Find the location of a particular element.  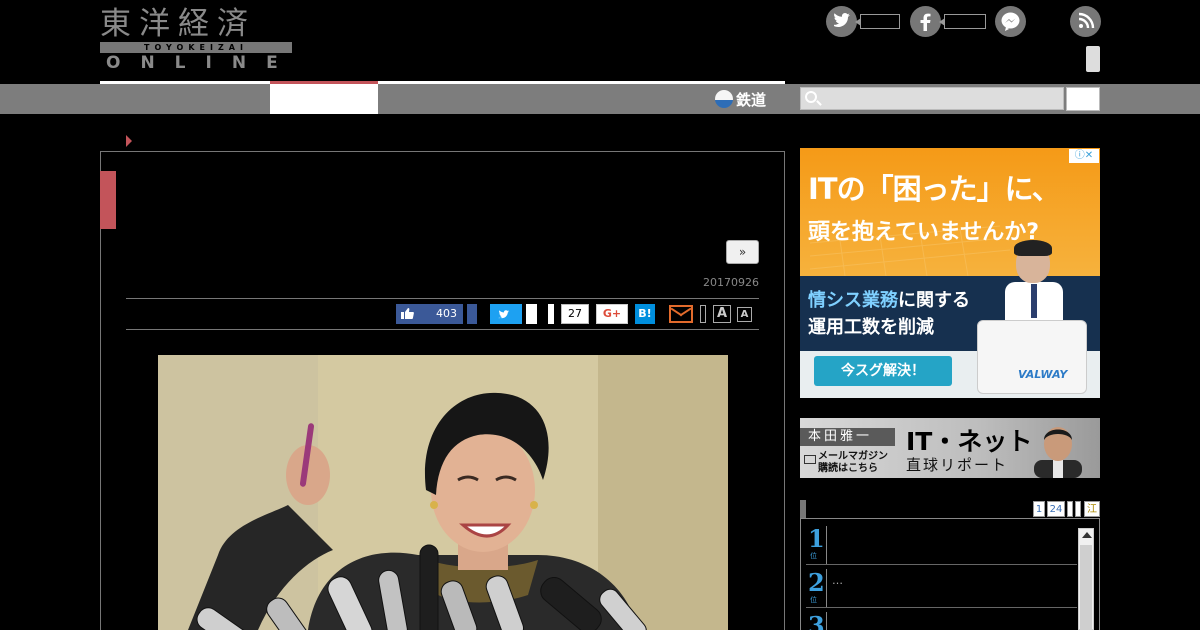

pocket-count: 27 is located at coordinates (575, 314).